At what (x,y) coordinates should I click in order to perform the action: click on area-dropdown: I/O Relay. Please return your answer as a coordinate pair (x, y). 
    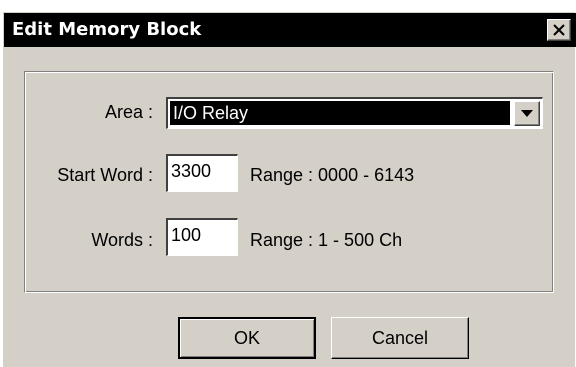
    Looking at the image, I should click on (354, 113).